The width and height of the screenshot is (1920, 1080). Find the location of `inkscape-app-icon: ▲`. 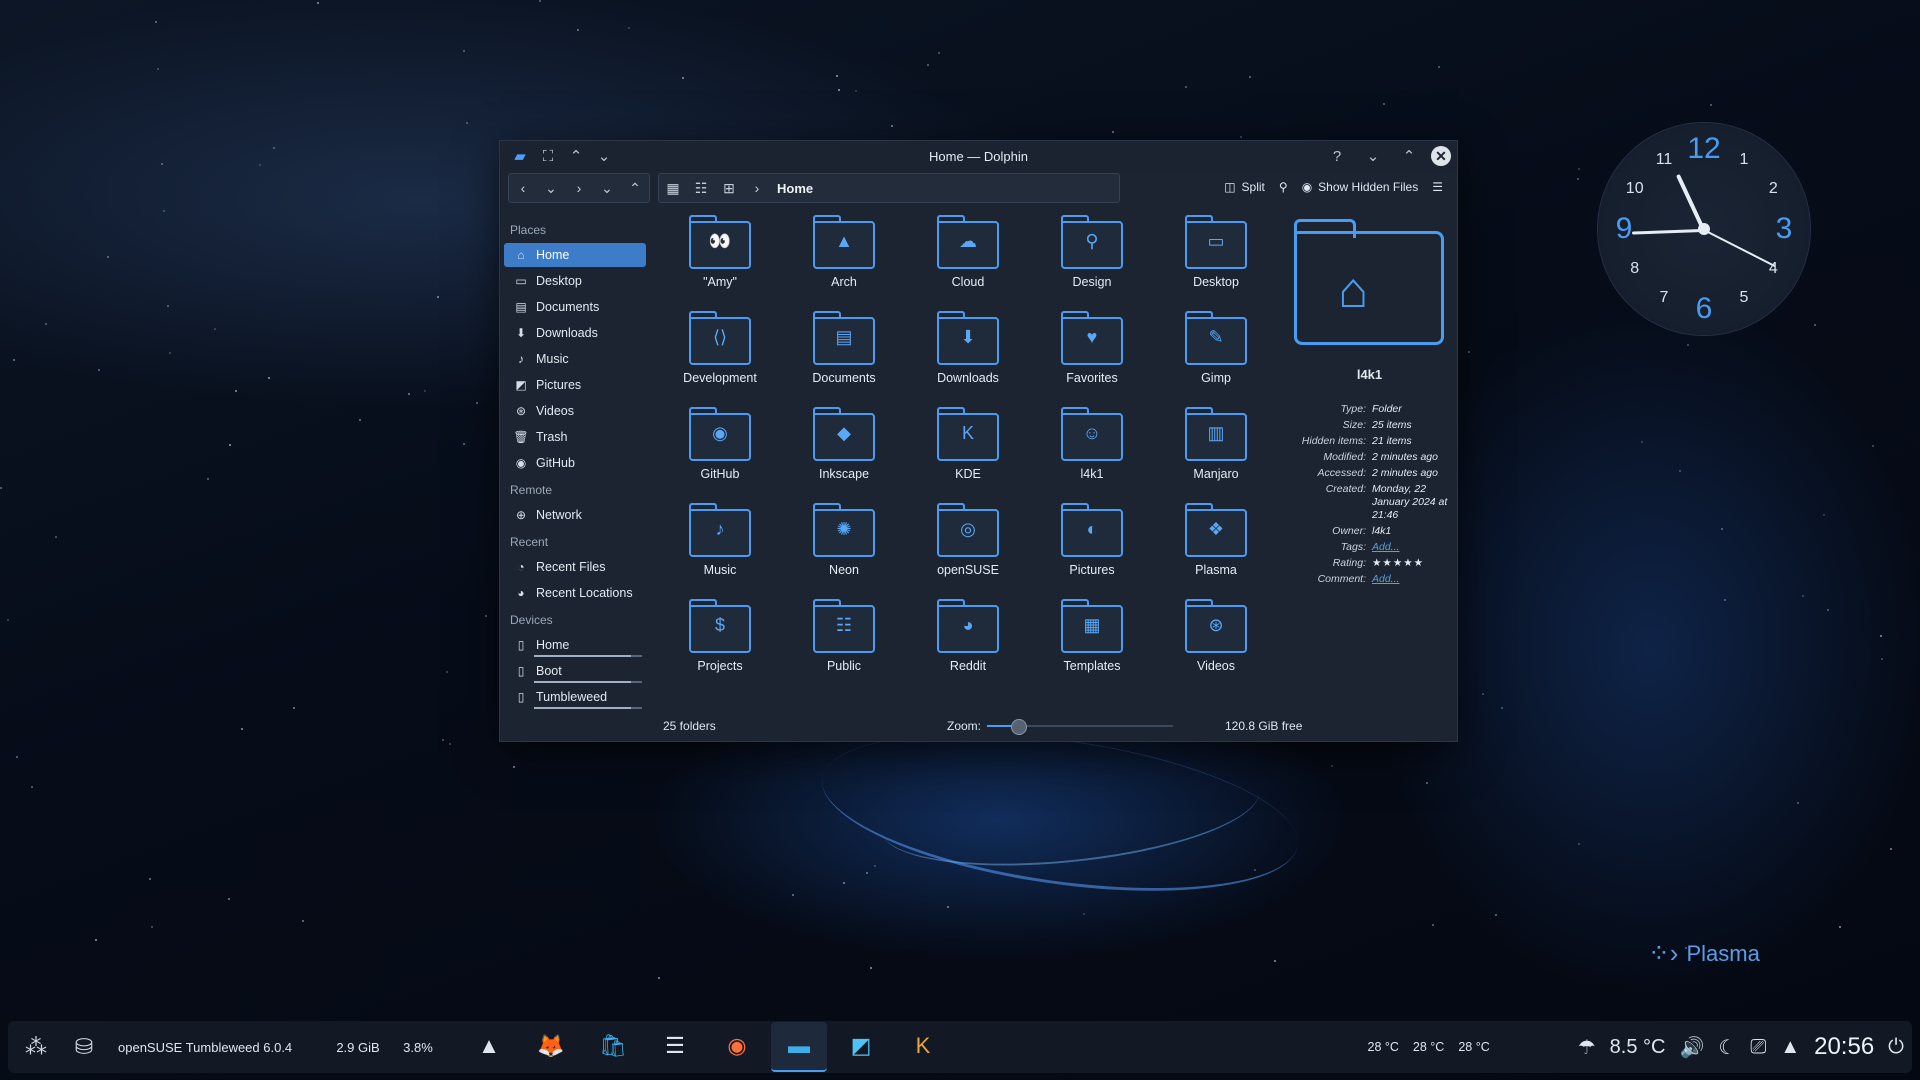

inkscape-app-icon: ▲ is located at coordinates (489, 1046).